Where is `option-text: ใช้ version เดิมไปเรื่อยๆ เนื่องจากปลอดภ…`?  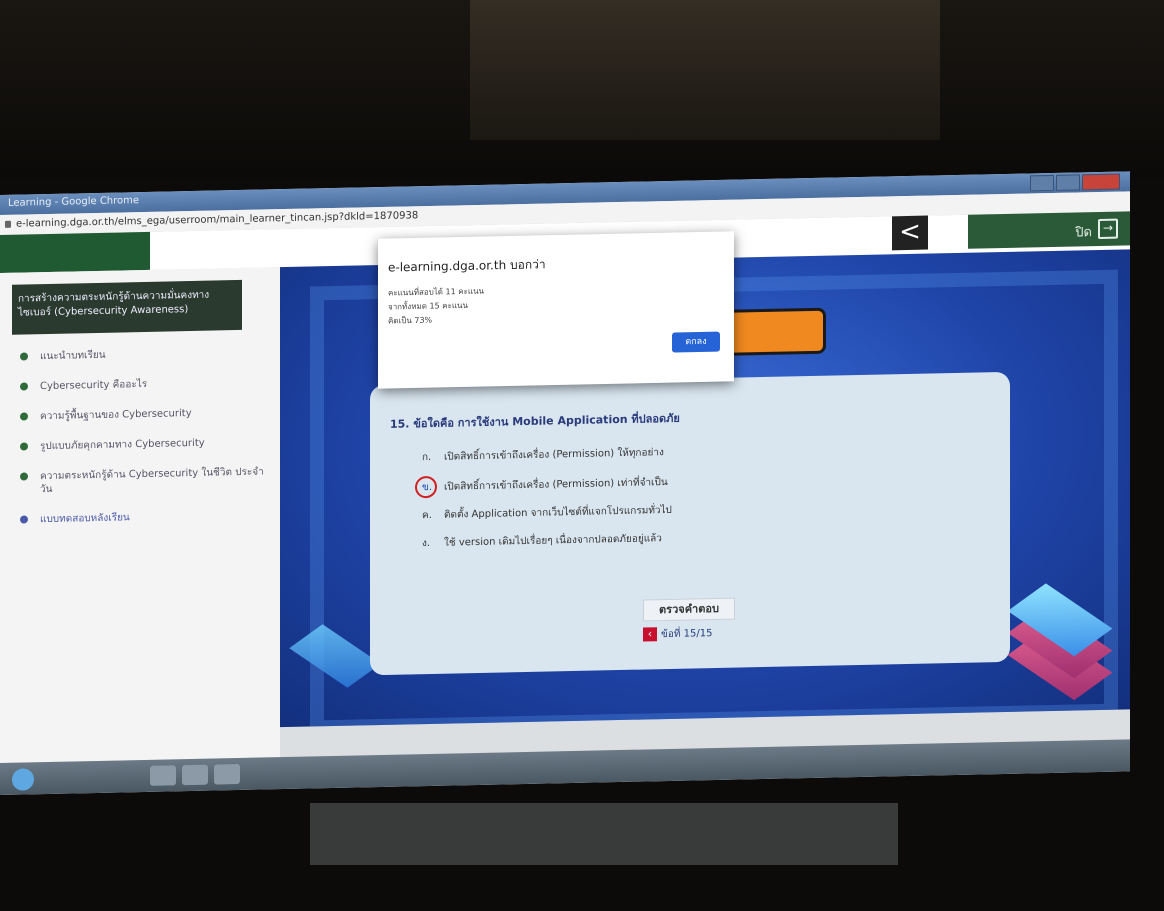 option-text: ใช้ version เดิมไปเรื่อยๆ เนื่องจากปลอดภ… is located at coordinates (553, 541).